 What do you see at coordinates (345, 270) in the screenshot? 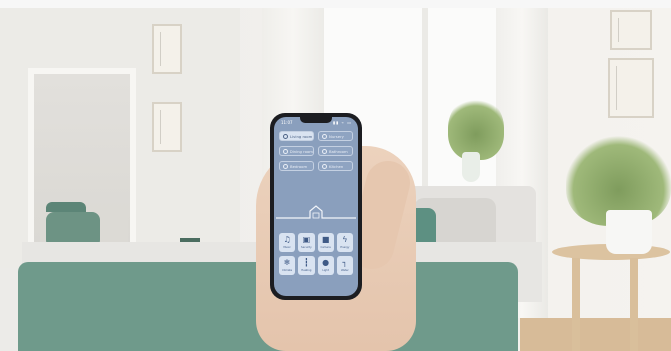
I see `control-label: Water` at bounding box center [345, 270].